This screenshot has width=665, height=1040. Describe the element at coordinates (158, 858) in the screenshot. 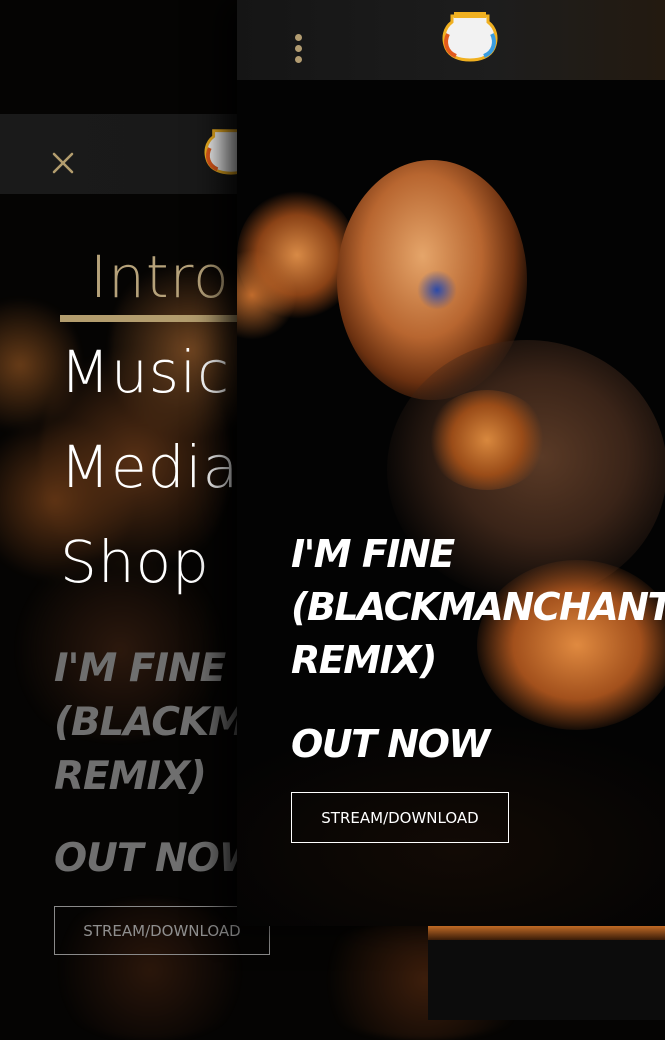

I see `back-release-tagline: OUT NOW` at that location.